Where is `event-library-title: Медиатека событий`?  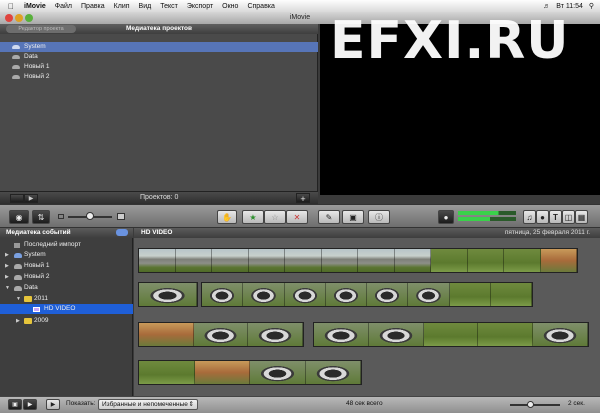
event-library-title: Медиатека событий is located at coordinates (38, 232).